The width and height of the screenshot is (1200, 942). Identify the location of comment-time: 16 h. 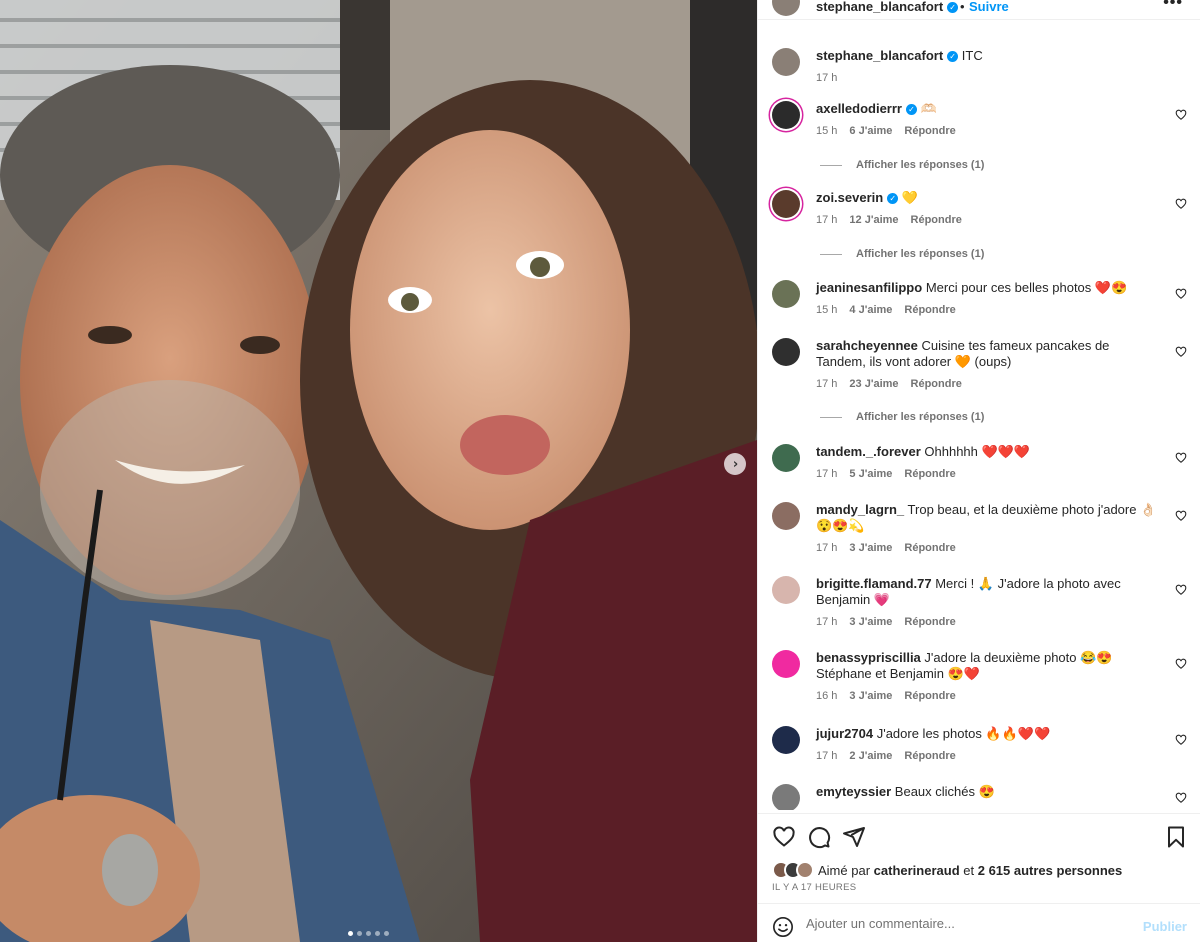
(826, 696).